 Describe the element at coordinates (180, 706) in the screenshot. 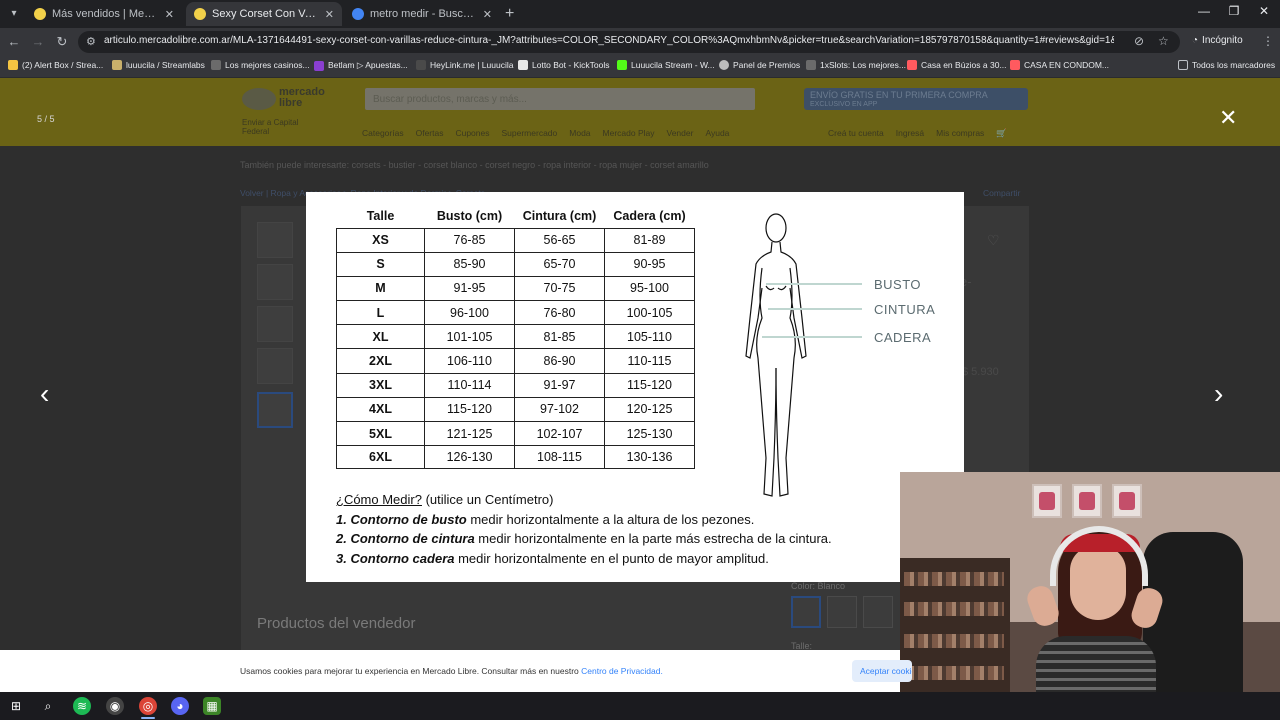

I see `discord-icon: ◕` at that location.